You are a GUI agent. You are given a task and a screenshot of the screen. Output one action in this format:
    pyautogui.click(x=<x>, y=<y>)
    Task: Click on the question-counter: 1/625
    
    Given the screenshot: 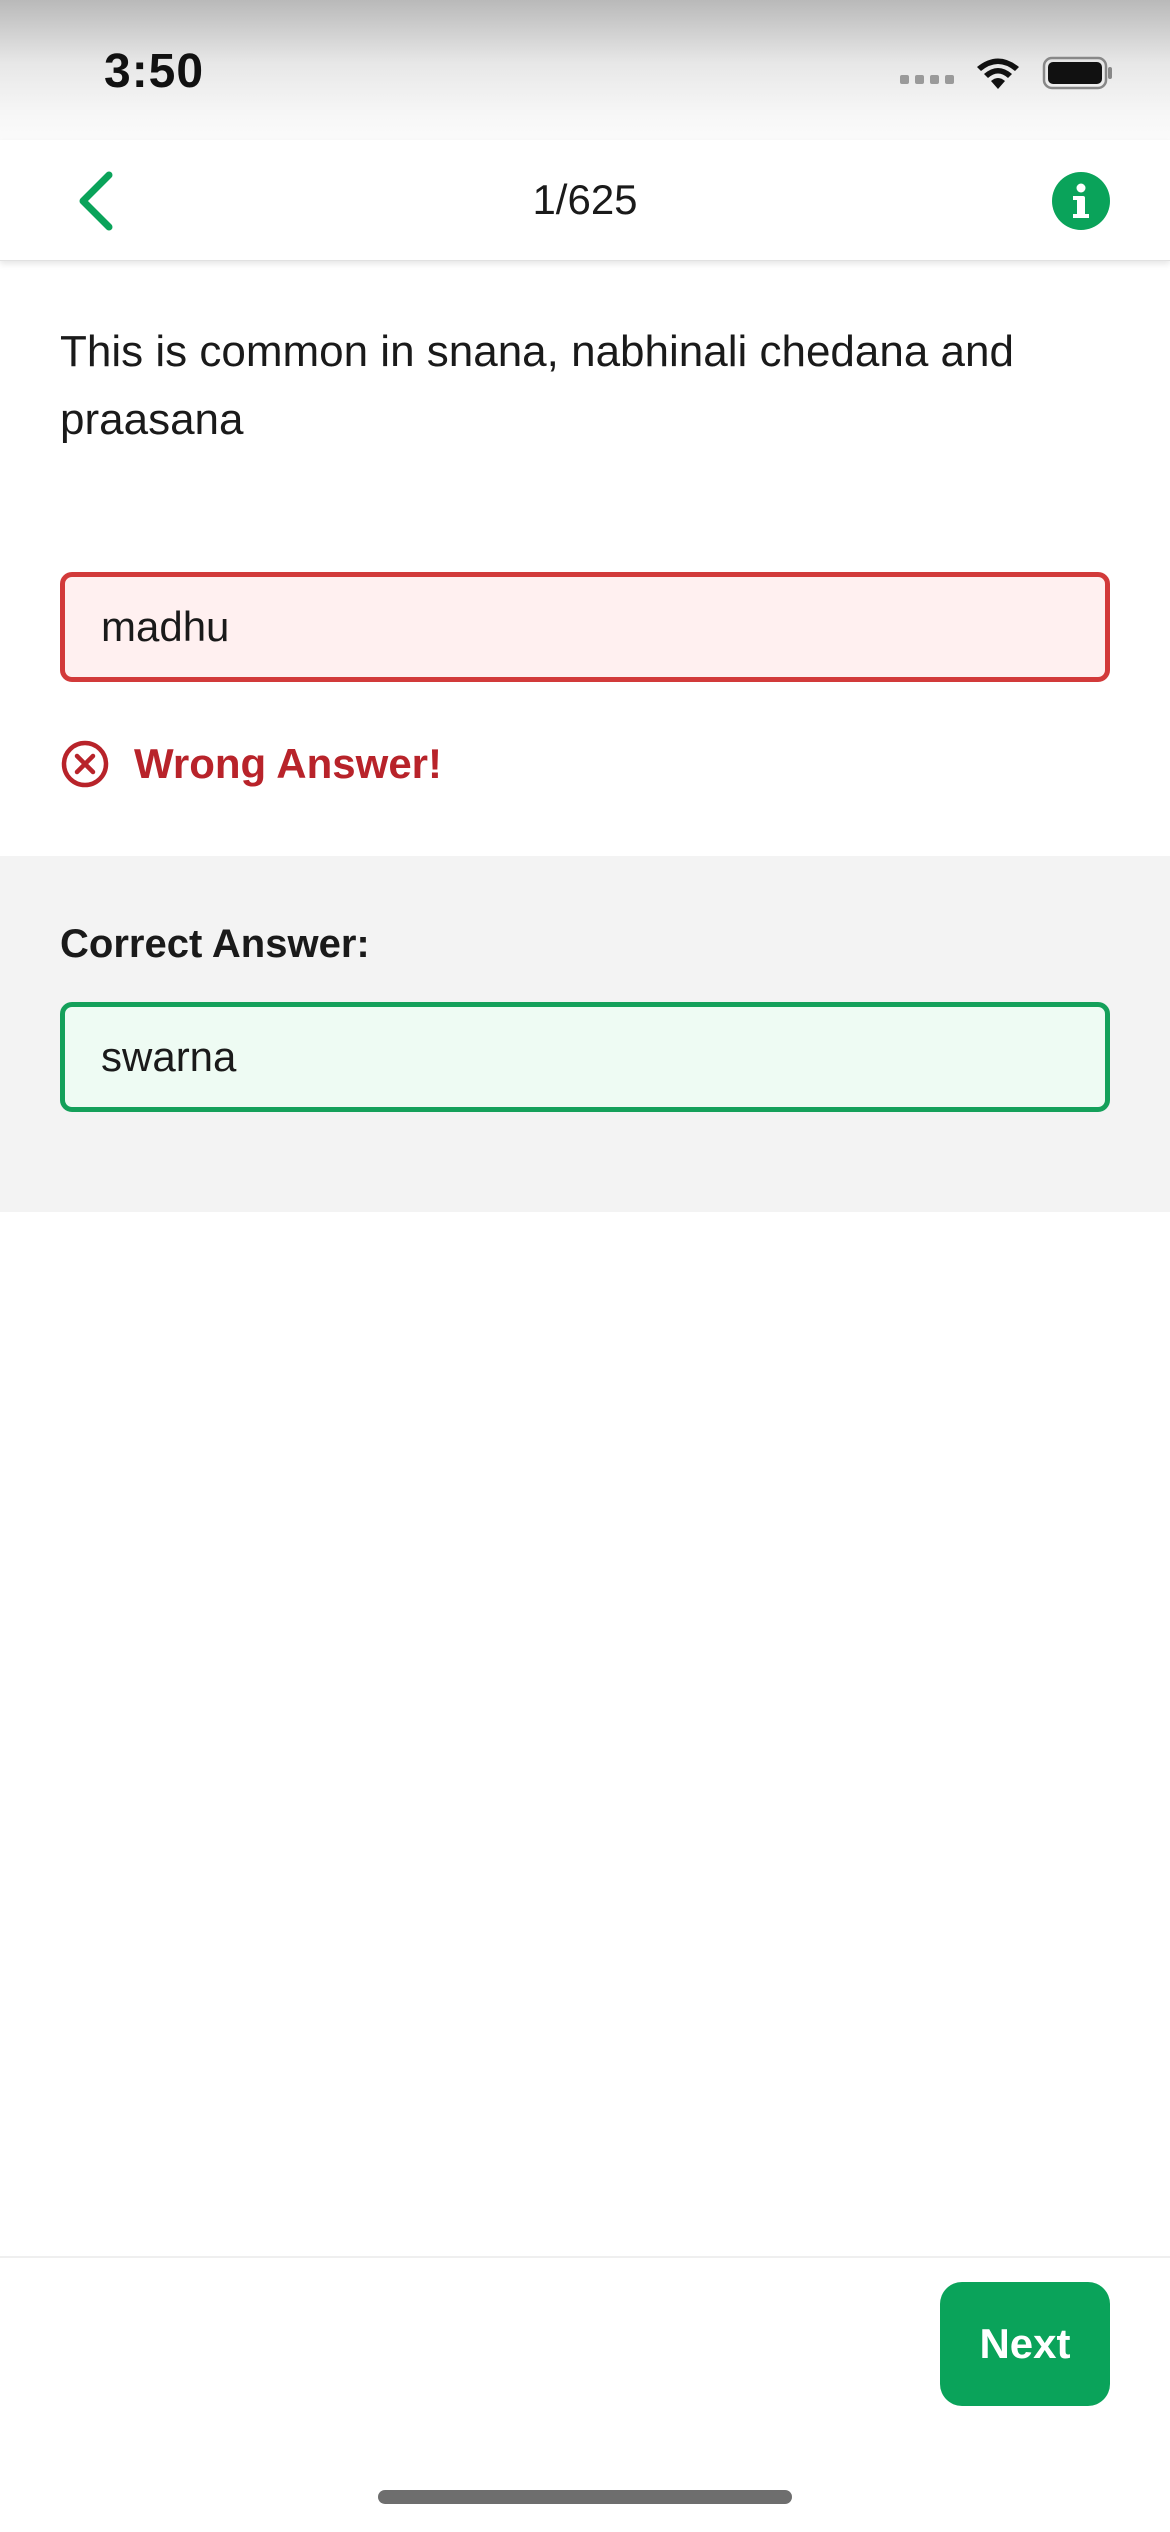 What is the action you would take?
    pyautogui.click(x=585, y=199)
    